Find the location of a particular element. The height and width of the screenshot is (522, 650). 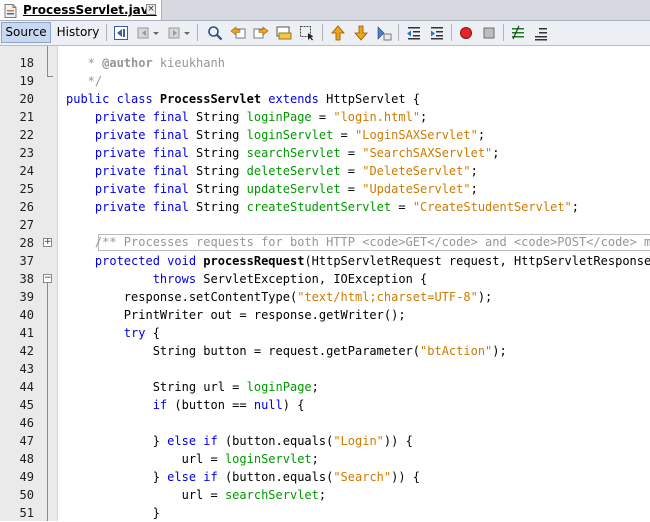

start-macro-icon is located at coordinates (466, 33).